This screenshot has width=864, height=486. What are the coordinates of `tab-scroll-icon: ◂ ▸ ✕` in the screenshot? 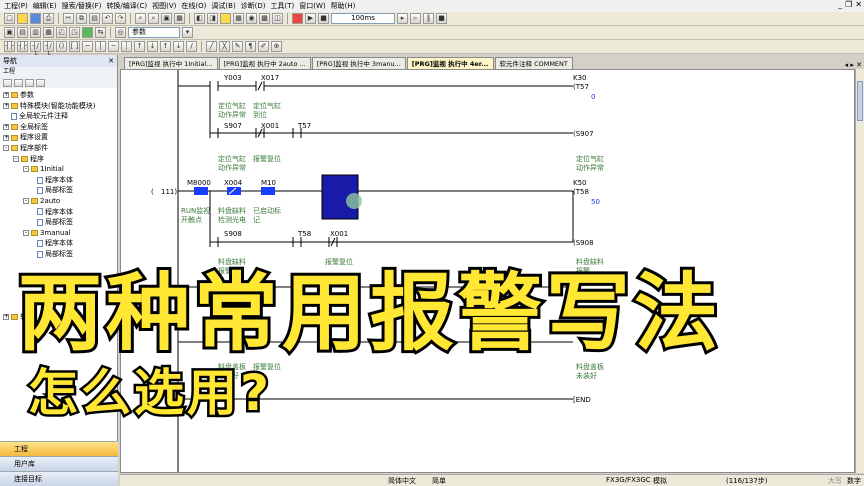 It's located at (854, 65).